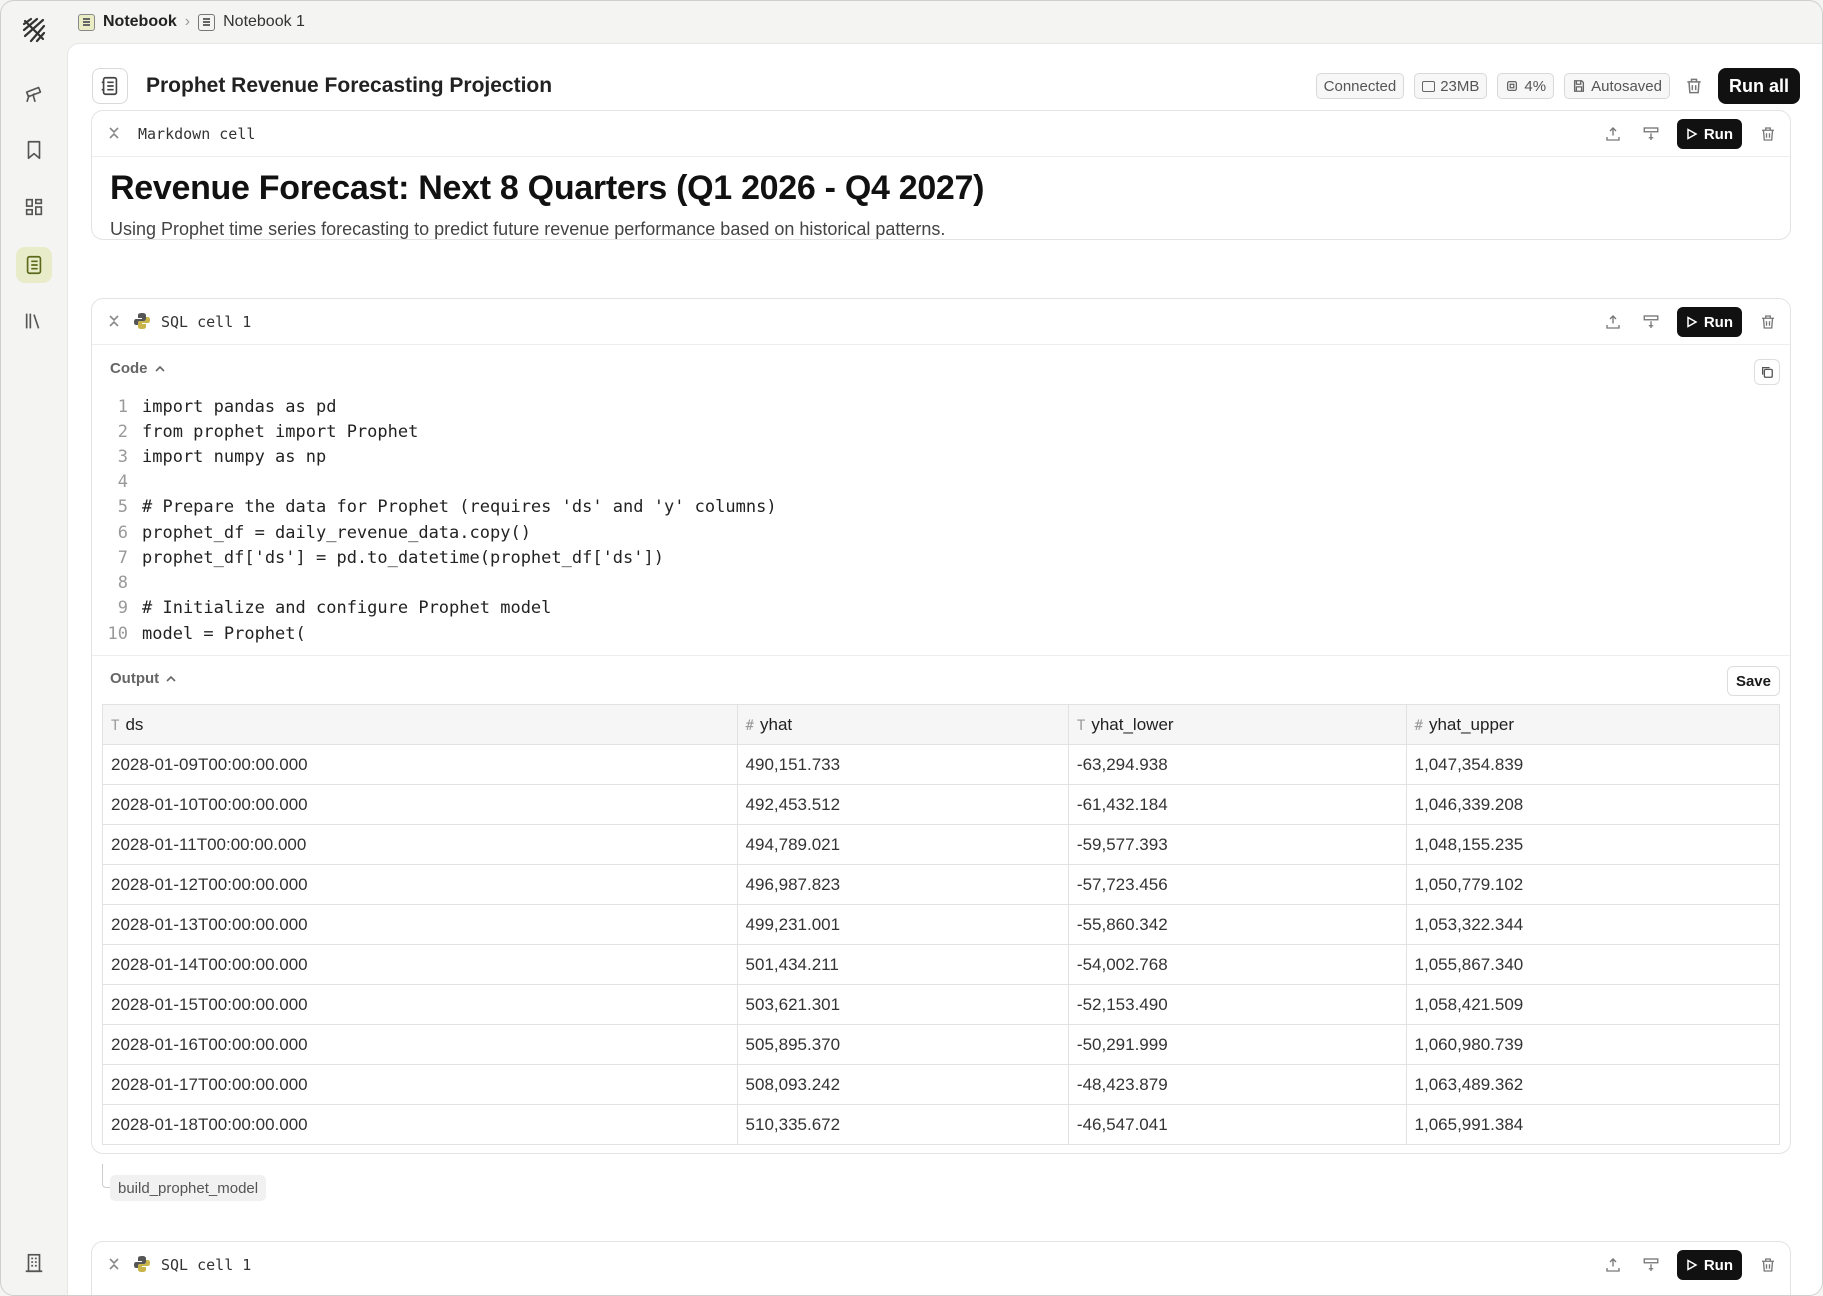 The width and height of the screenshot is (1823, 1296). Describe the element at coordinates (941, 679) in the screenshot. I see `output-bar: Output Save` at that location.